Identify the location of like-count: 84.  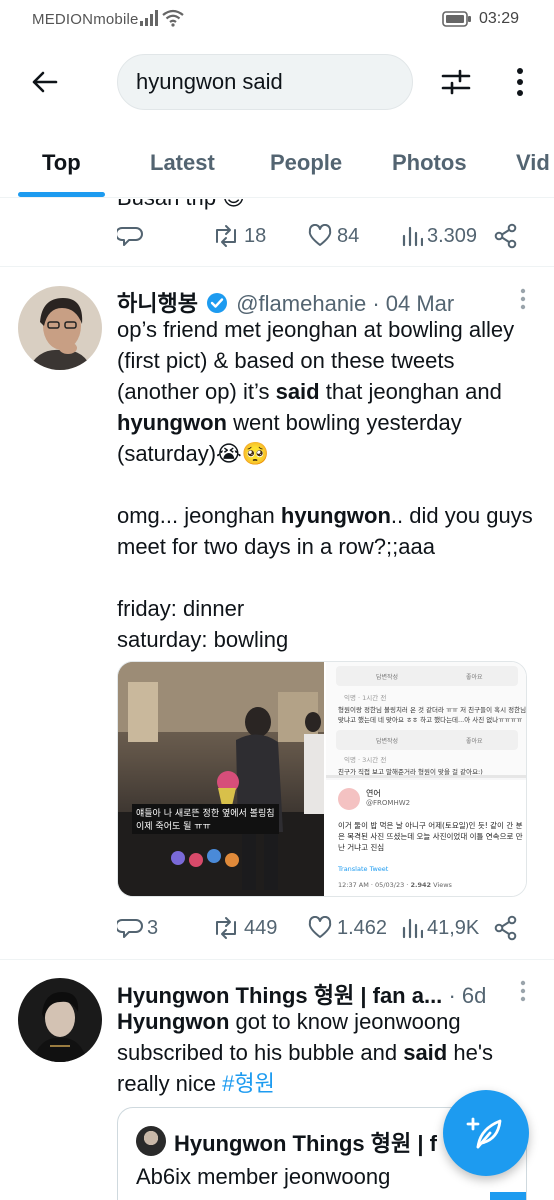
(348, 235).